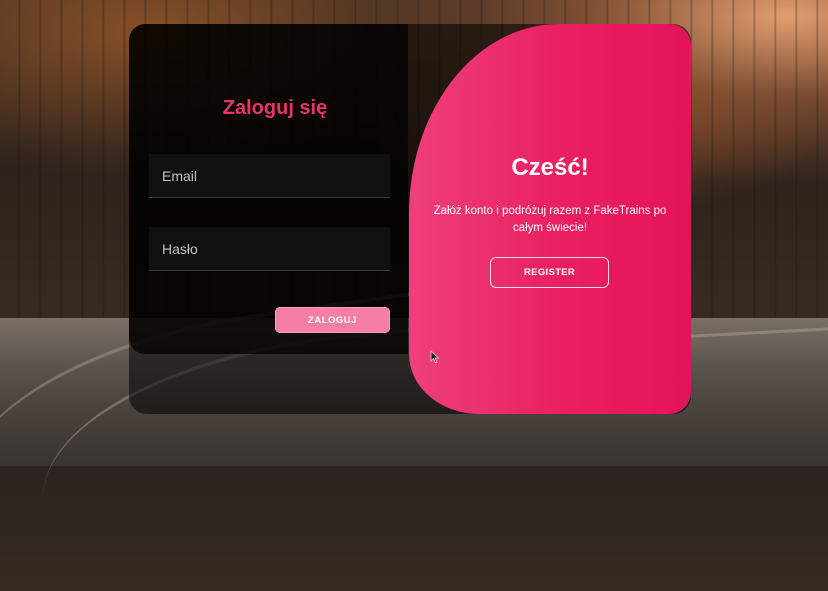 The image size is (828, 591). Describe the element at coordinates (435, 357) in the screenshot. I see `mouse-pointer-icon` at that location.